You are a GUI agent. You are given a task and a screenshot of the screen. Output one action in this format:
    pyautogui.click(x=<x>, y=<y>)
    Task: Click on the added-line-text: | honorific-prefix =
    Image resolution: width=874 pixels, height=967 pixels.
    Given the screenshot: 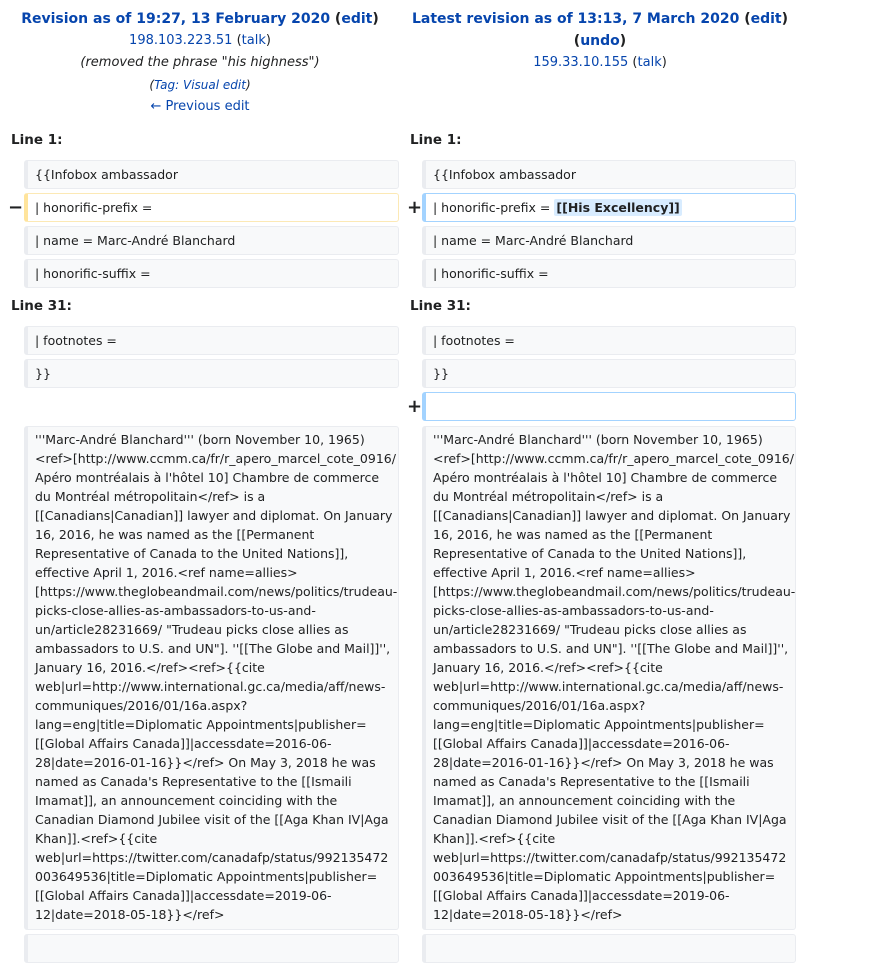 What is the action you would take?
    pyautogui.click(x=492, y=207)
    